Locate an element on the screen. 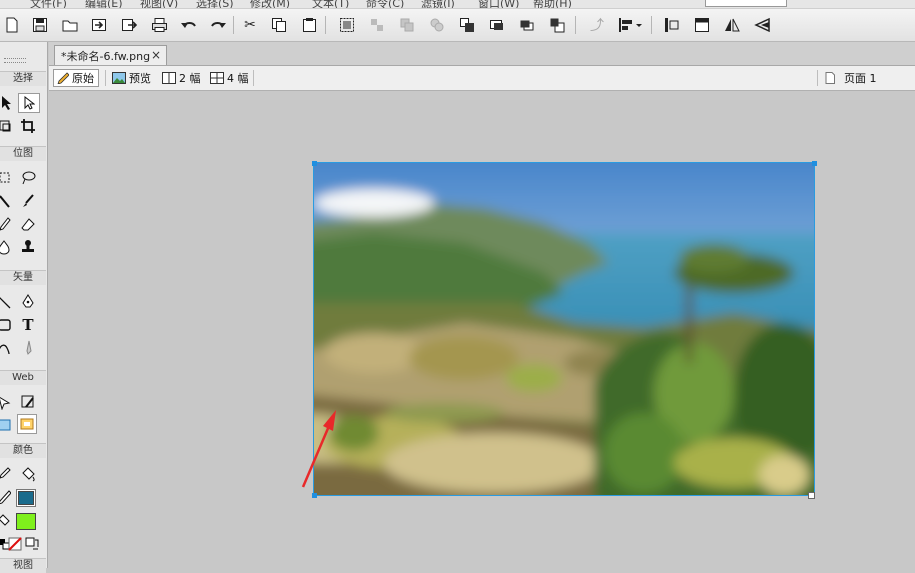  no-color-icon is located at coordinates (15, 544).